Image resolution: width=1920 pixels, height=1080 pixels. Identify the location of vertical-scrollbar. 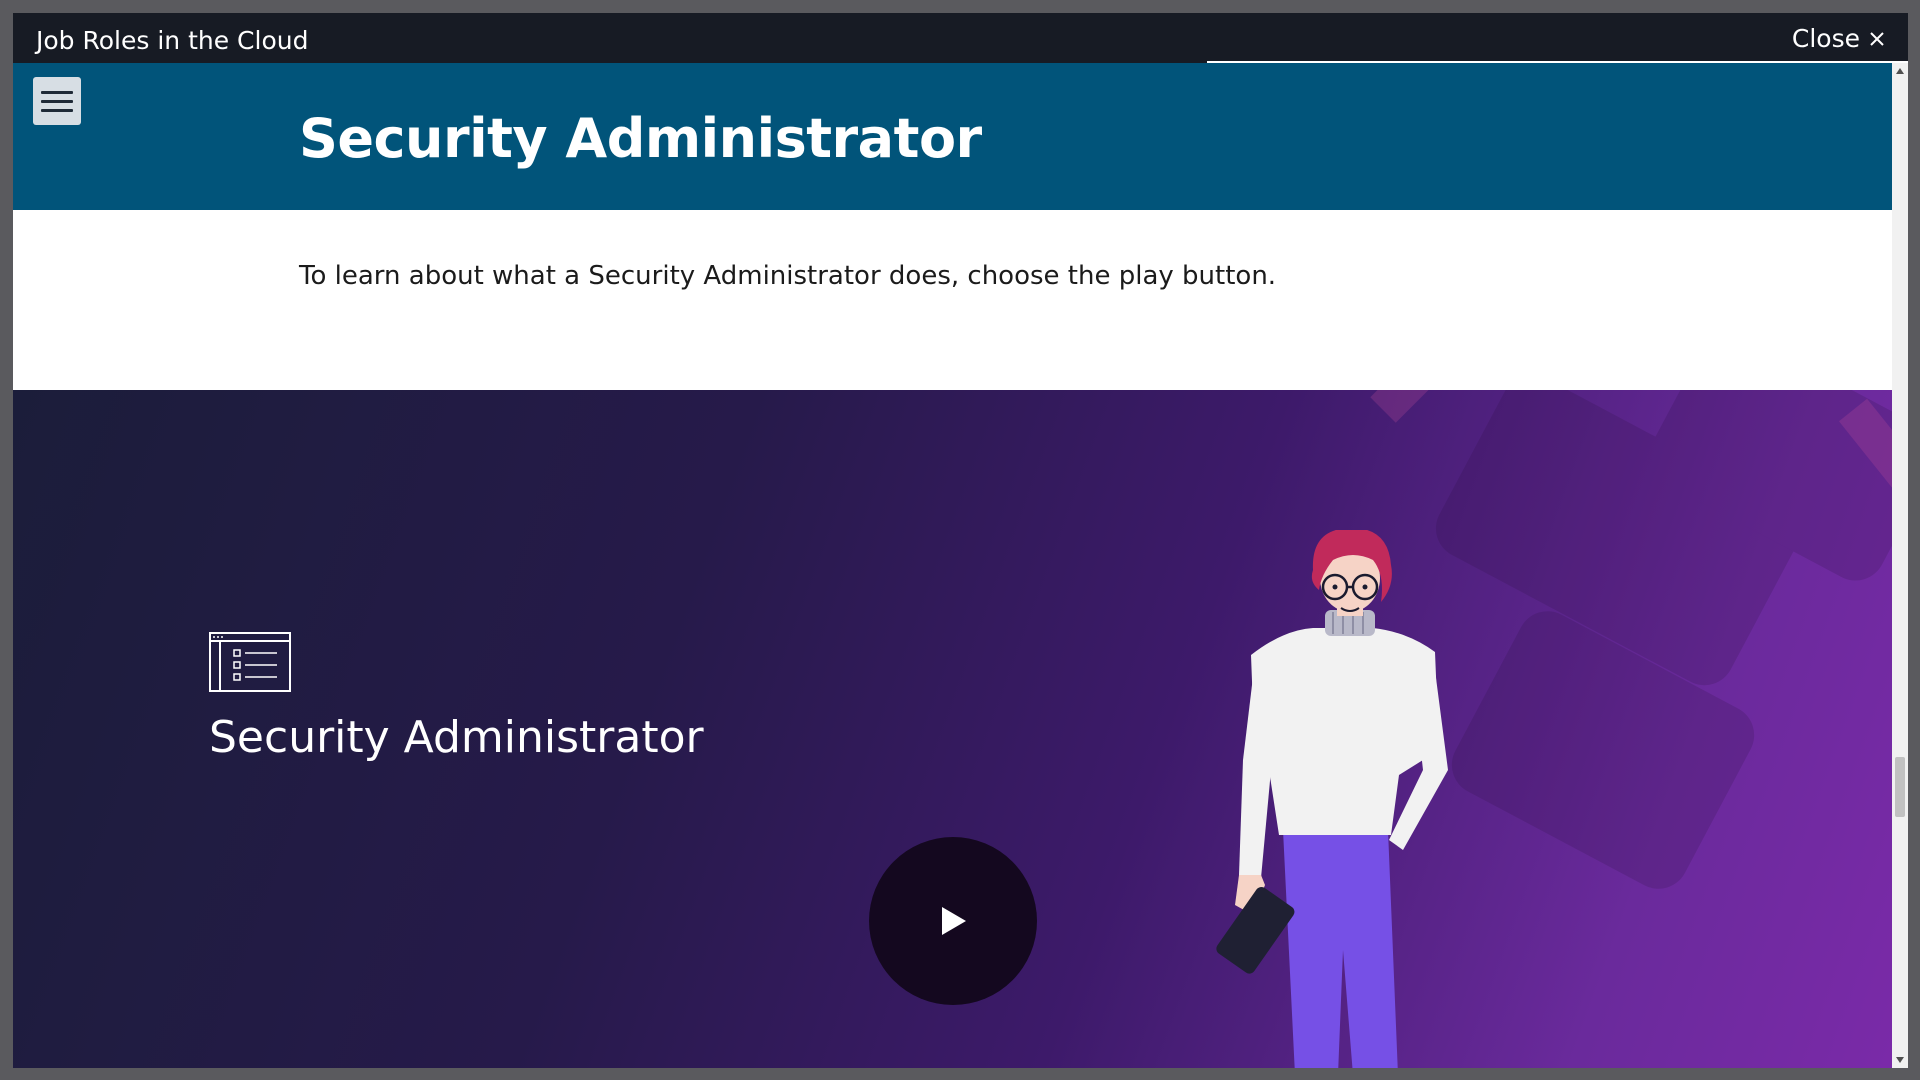
(1900, 565).